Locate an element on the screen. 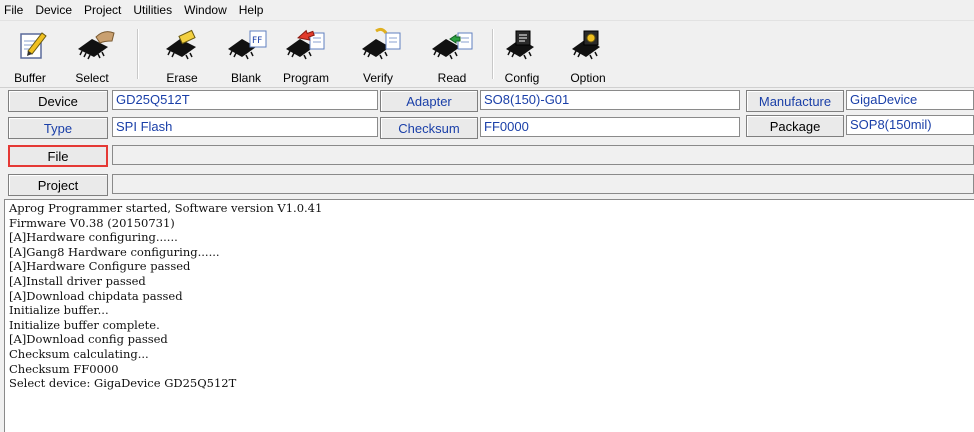 This screenshot has width=974, height=432. erase-button: Erase is located at coordinates (182, 54).